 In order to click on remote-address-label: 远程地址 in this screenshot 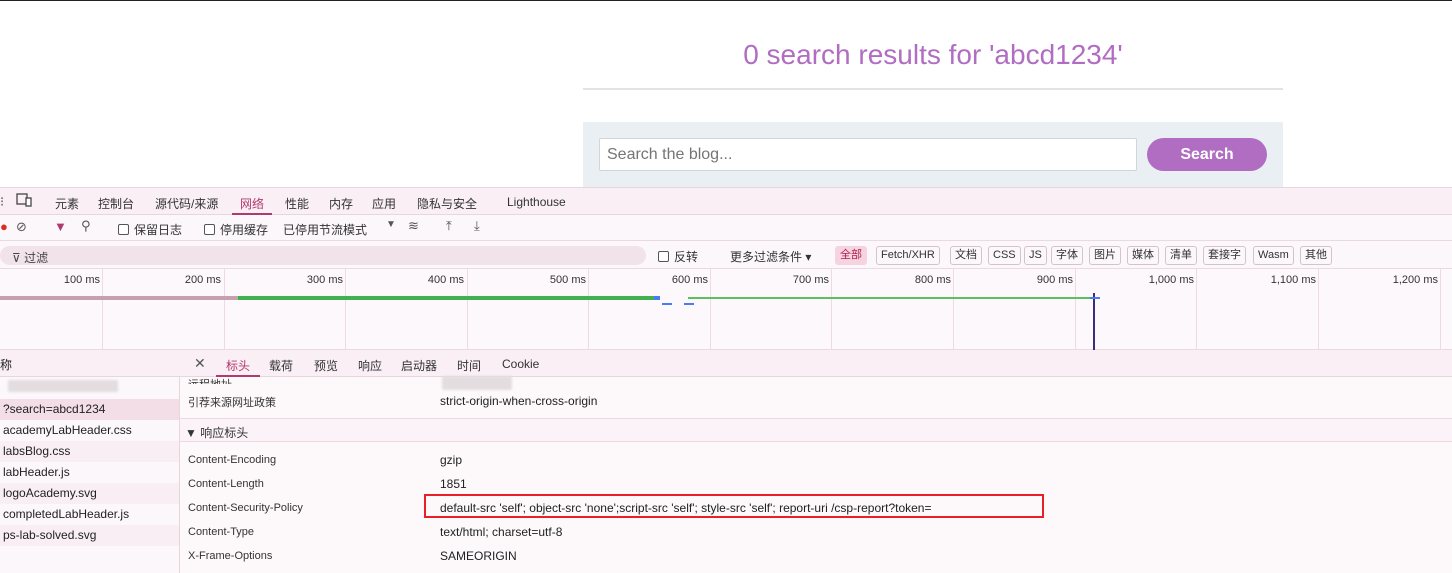, I will do `click(210, 380)`.